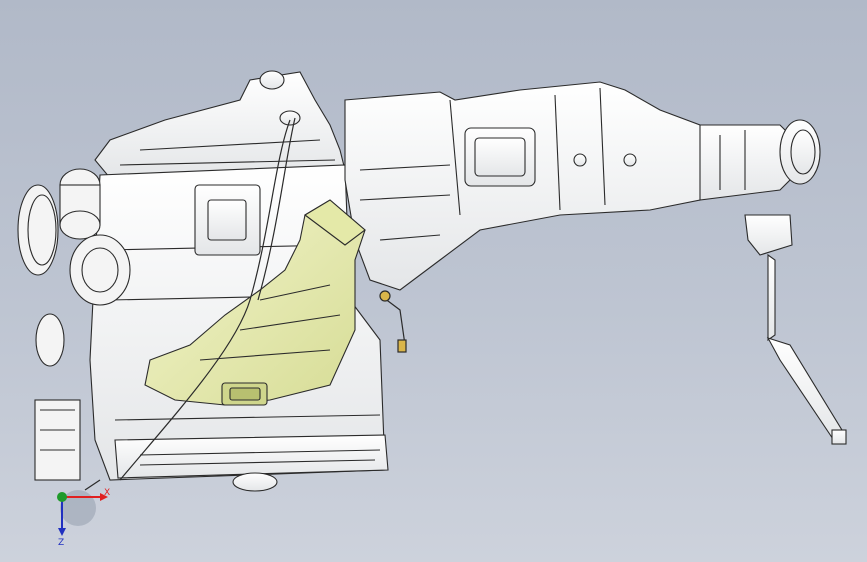  I want to click on x-axis-label: X, so click(107, 493).